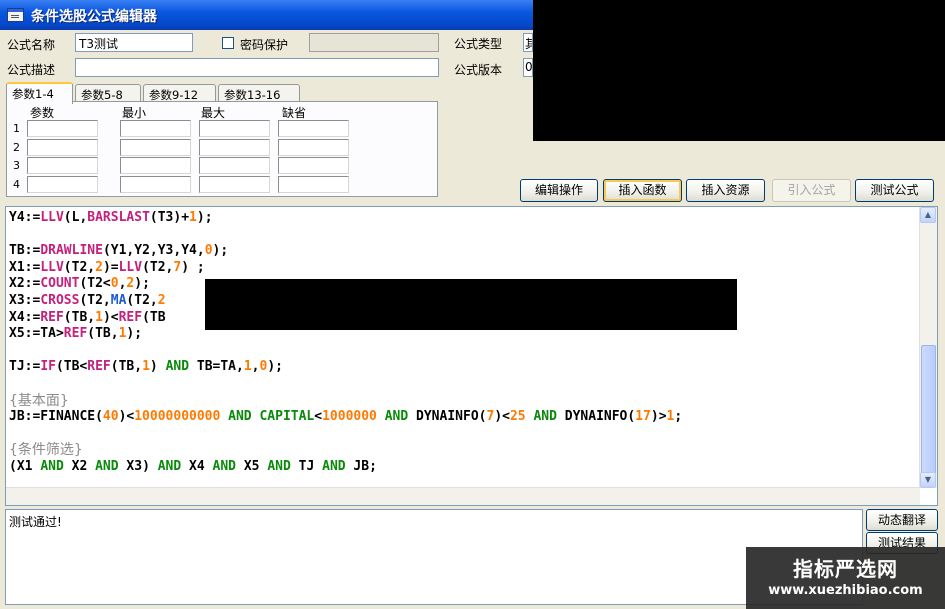 This screenshot has width=945, height=609. Describe the element at coordinates (25, 284) in the screenshot. I see `code-token: X2:=` at that location.